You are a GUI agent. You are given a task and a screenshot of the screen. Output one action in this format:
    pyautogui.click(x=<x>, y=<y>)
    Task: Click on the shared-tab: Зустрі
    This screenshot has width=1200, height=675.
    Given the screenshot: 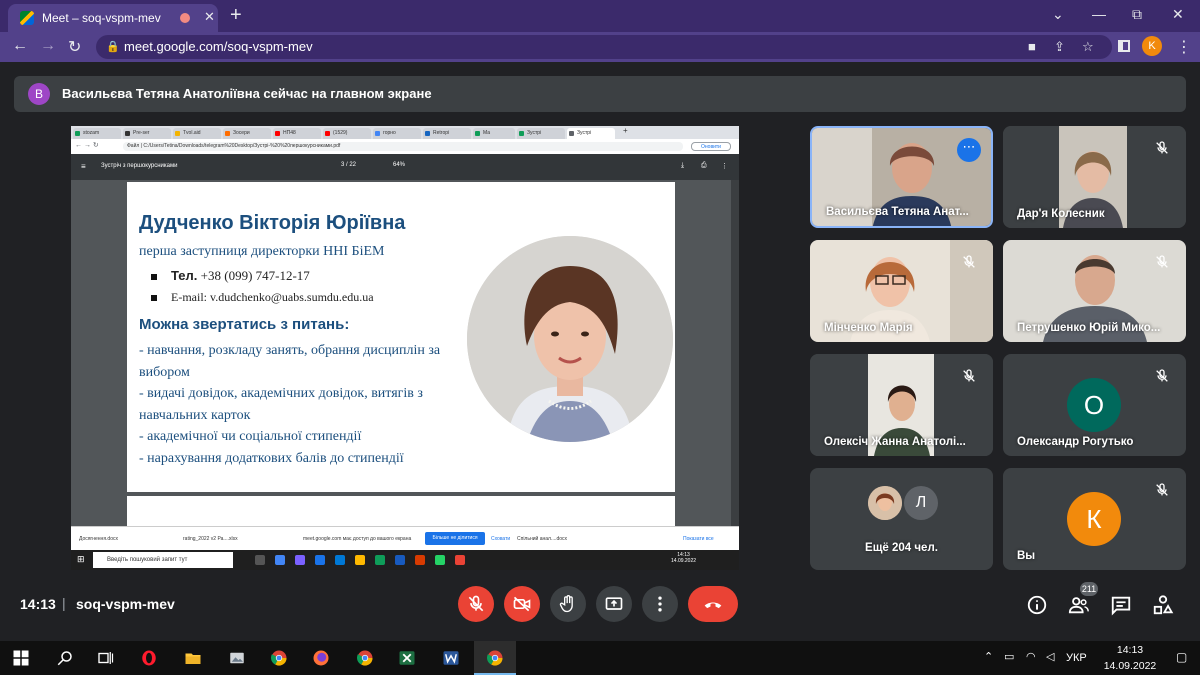 What is the action you would take?
    pyautogui.click(x=541, y=133)
    